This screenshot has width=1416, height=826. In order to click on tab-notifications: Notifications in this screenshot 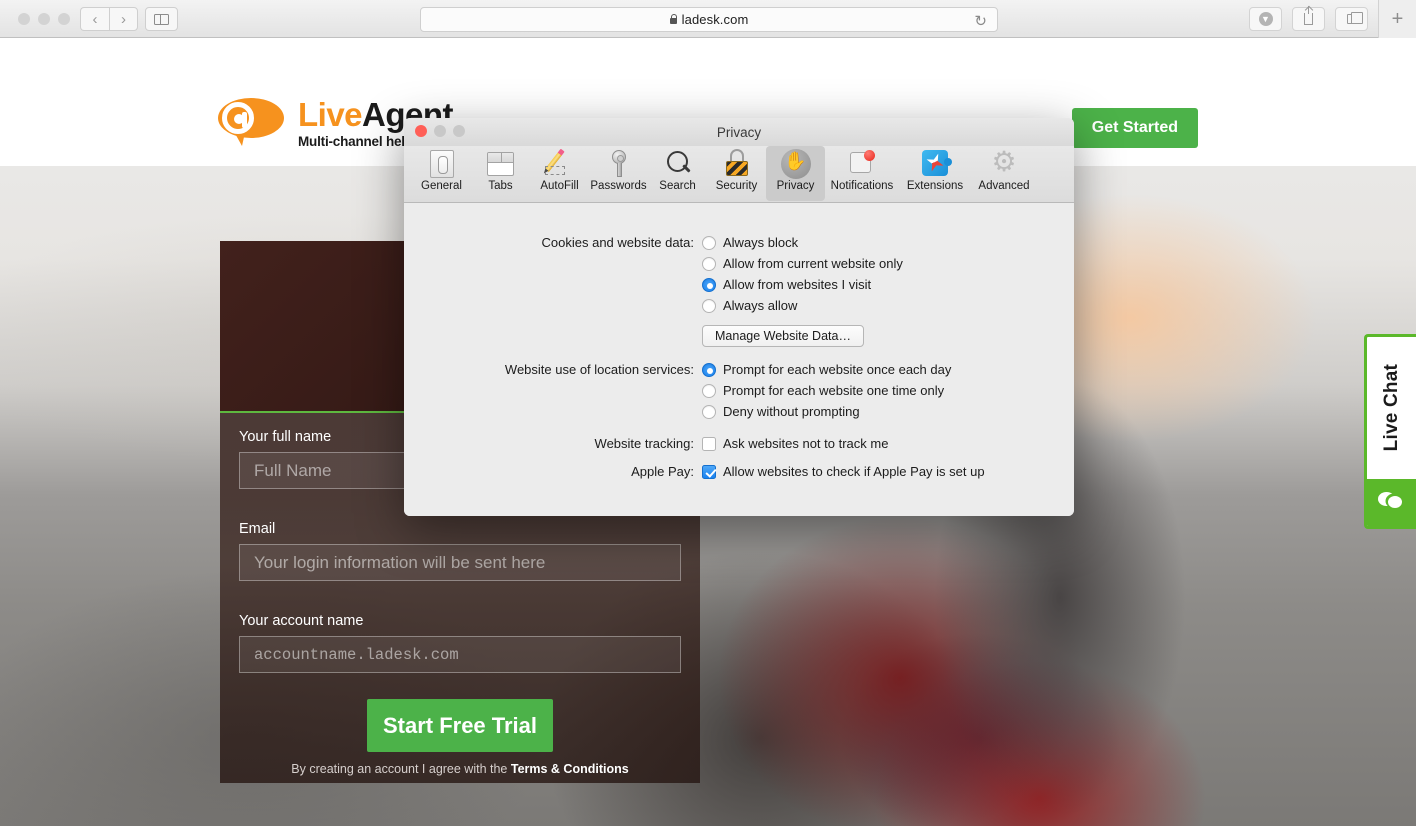, I will do `click(862, 173)`.